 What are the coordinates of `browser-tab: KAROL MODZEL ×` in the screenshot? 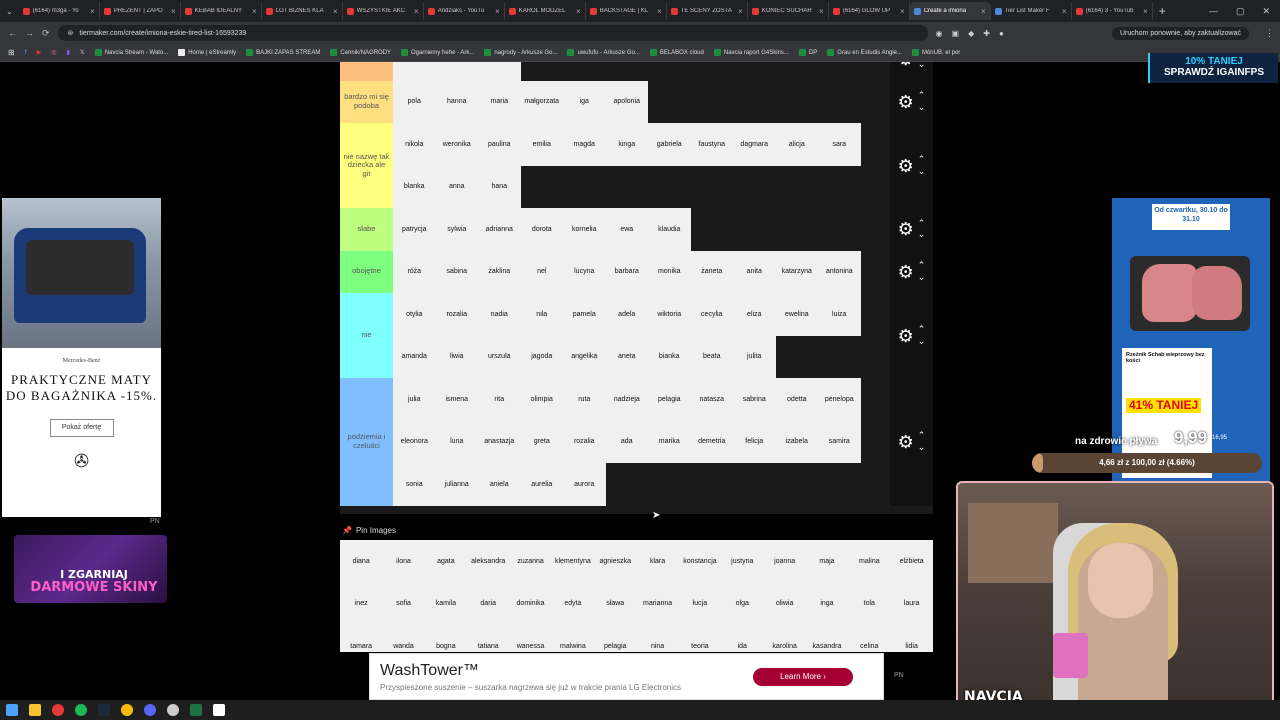 It's located at (545, 11).